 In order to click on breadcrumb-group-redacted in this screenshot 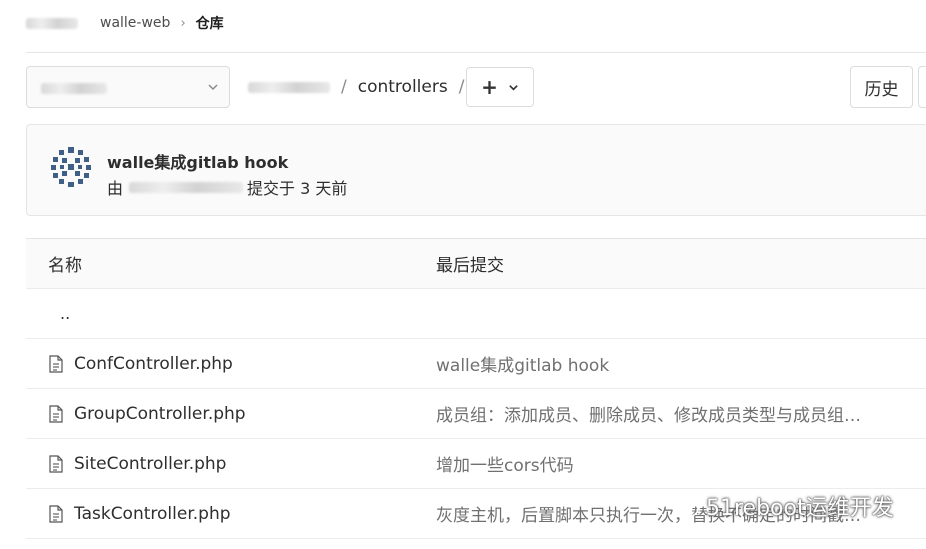, I will do `click(52, 23)`.